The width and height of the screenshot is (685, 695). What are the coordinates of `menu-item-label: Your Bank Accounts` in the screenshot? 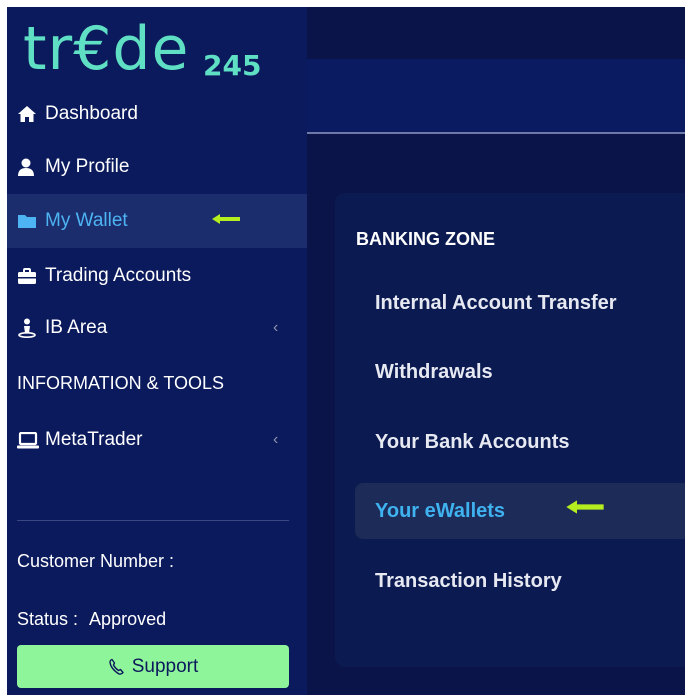 It's located at (472, 441).